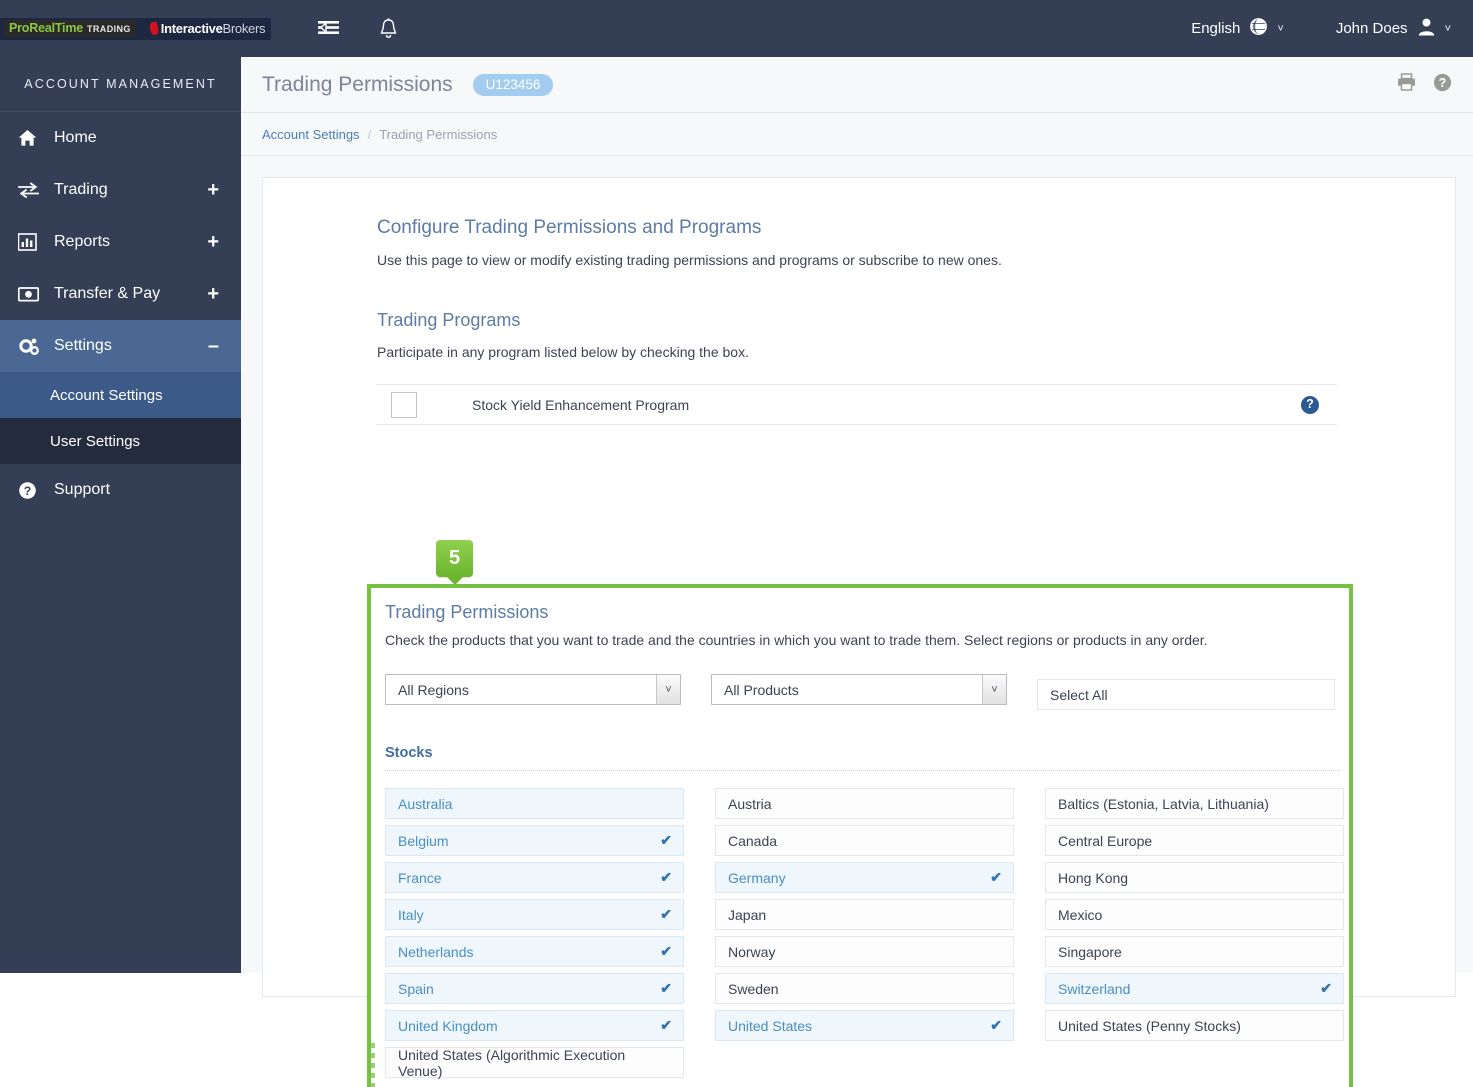  What do you see at coordinates (329, 28) in the screenshot?
I see `menu-collapse-icon` at bounding box center [329, 28].